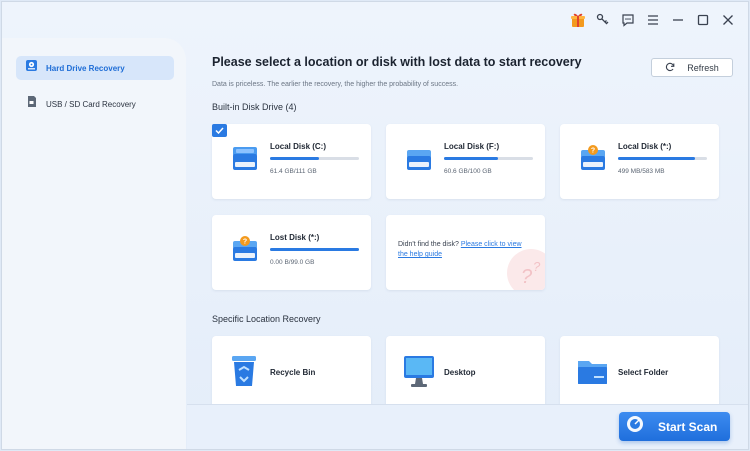 This screenshot has width=750, height=451. I want to click on disk-name: Local Disk (F:), so click(472, 146).